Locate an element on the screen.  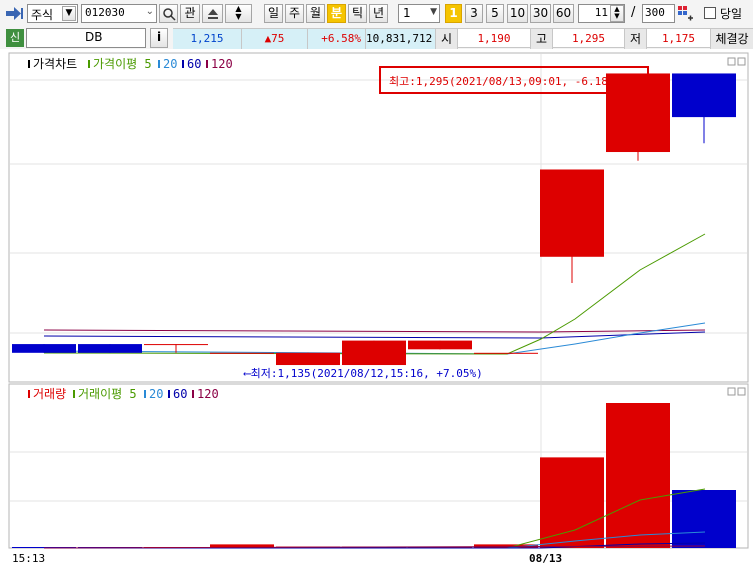
period-buttons: 일 주 월 분 틱 년 is located at coordinates (329, 13).